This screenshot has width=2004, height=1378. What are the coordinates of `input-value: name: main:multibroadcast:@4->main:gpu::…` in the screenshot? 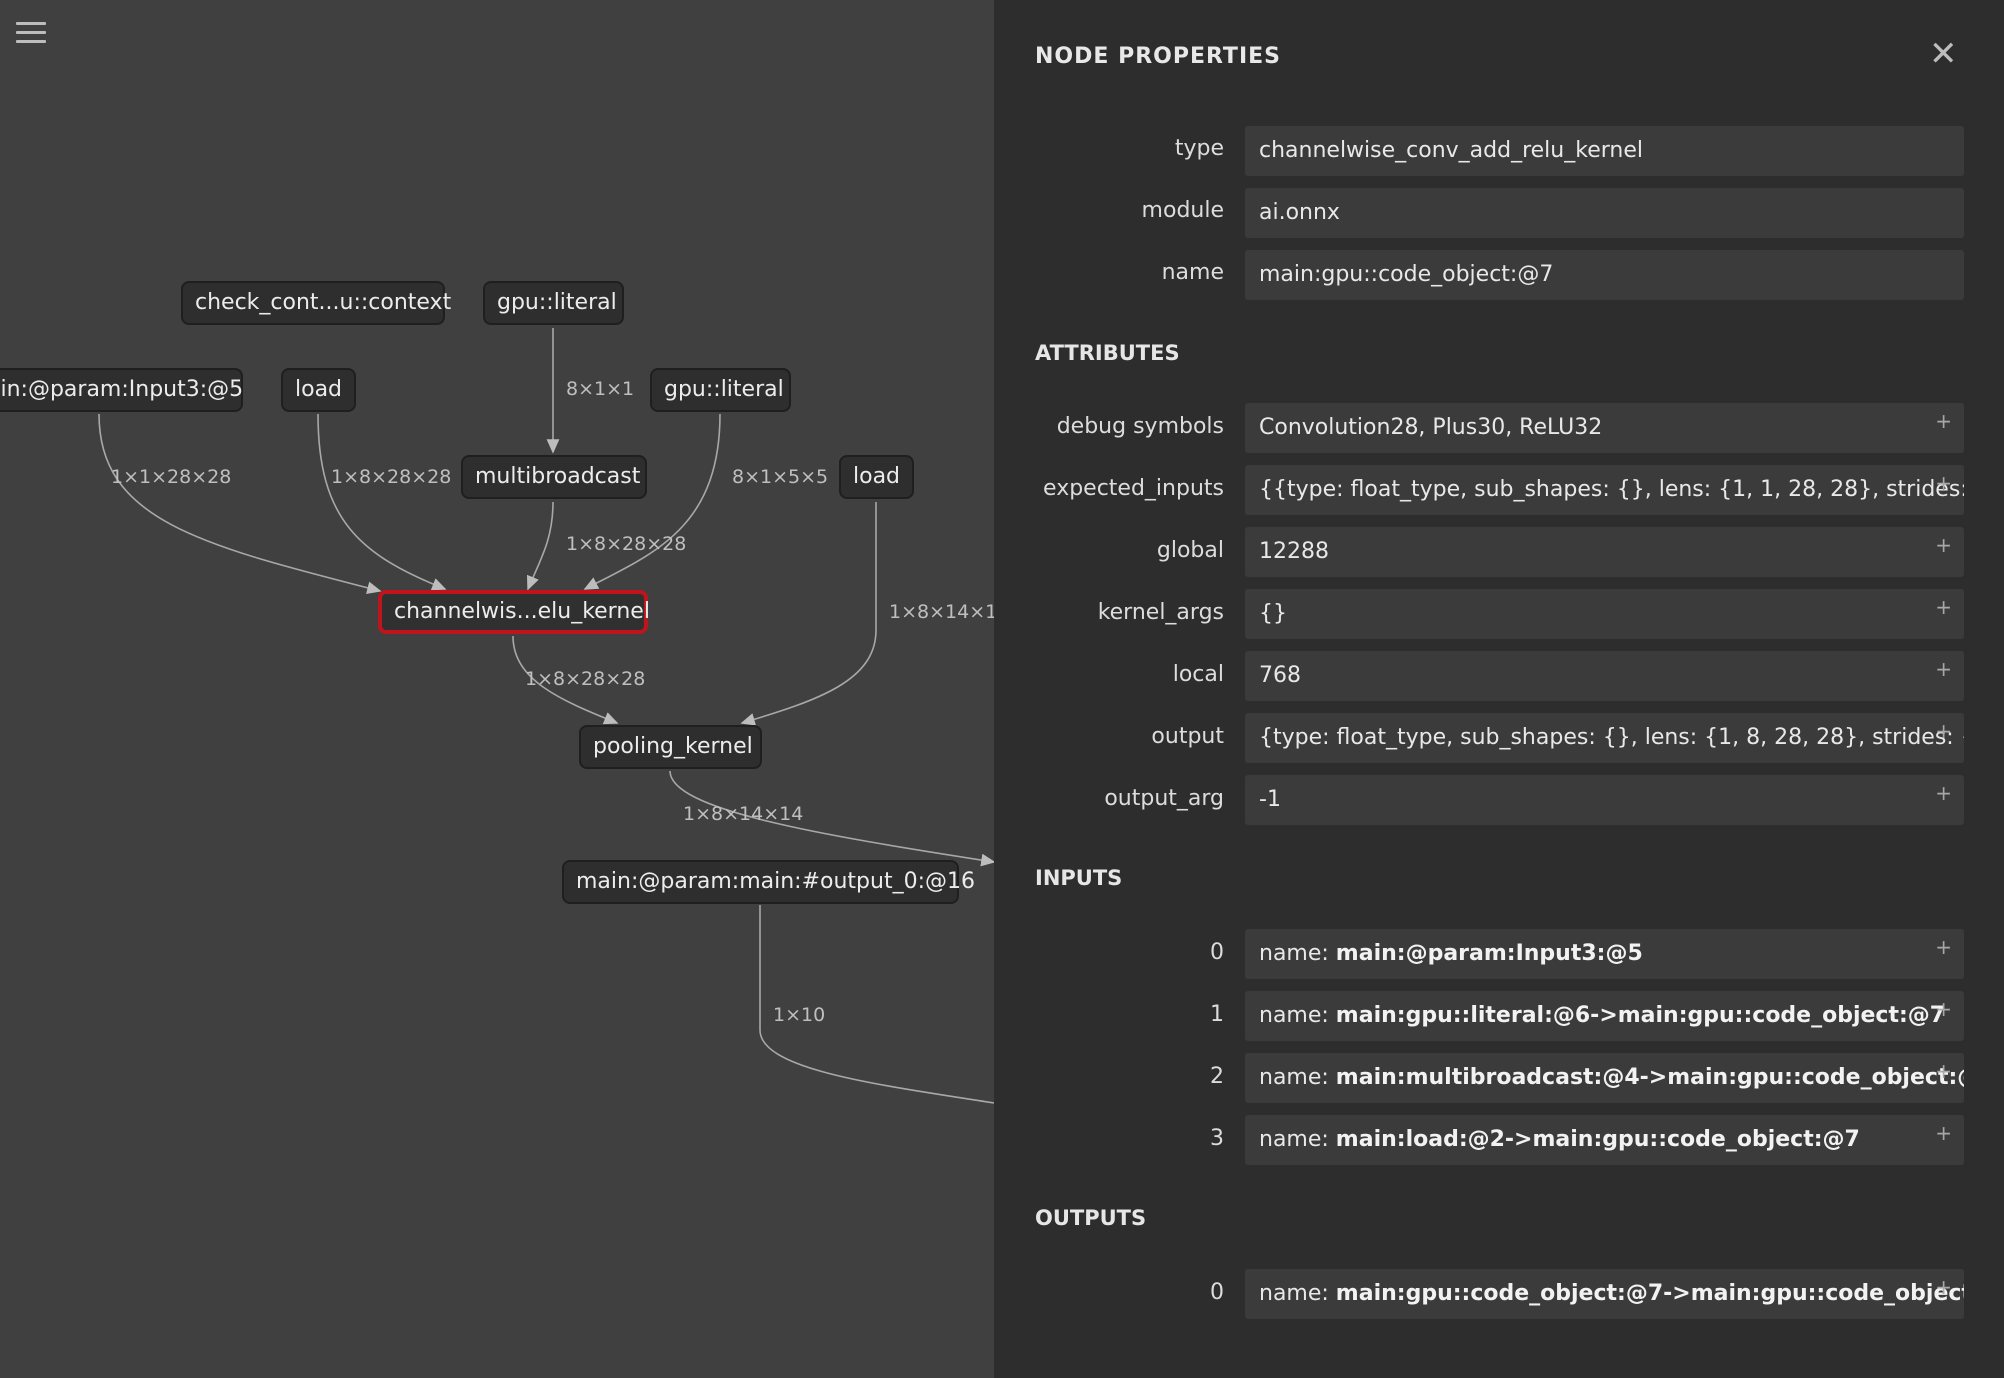 It's located at (1604, 1078).